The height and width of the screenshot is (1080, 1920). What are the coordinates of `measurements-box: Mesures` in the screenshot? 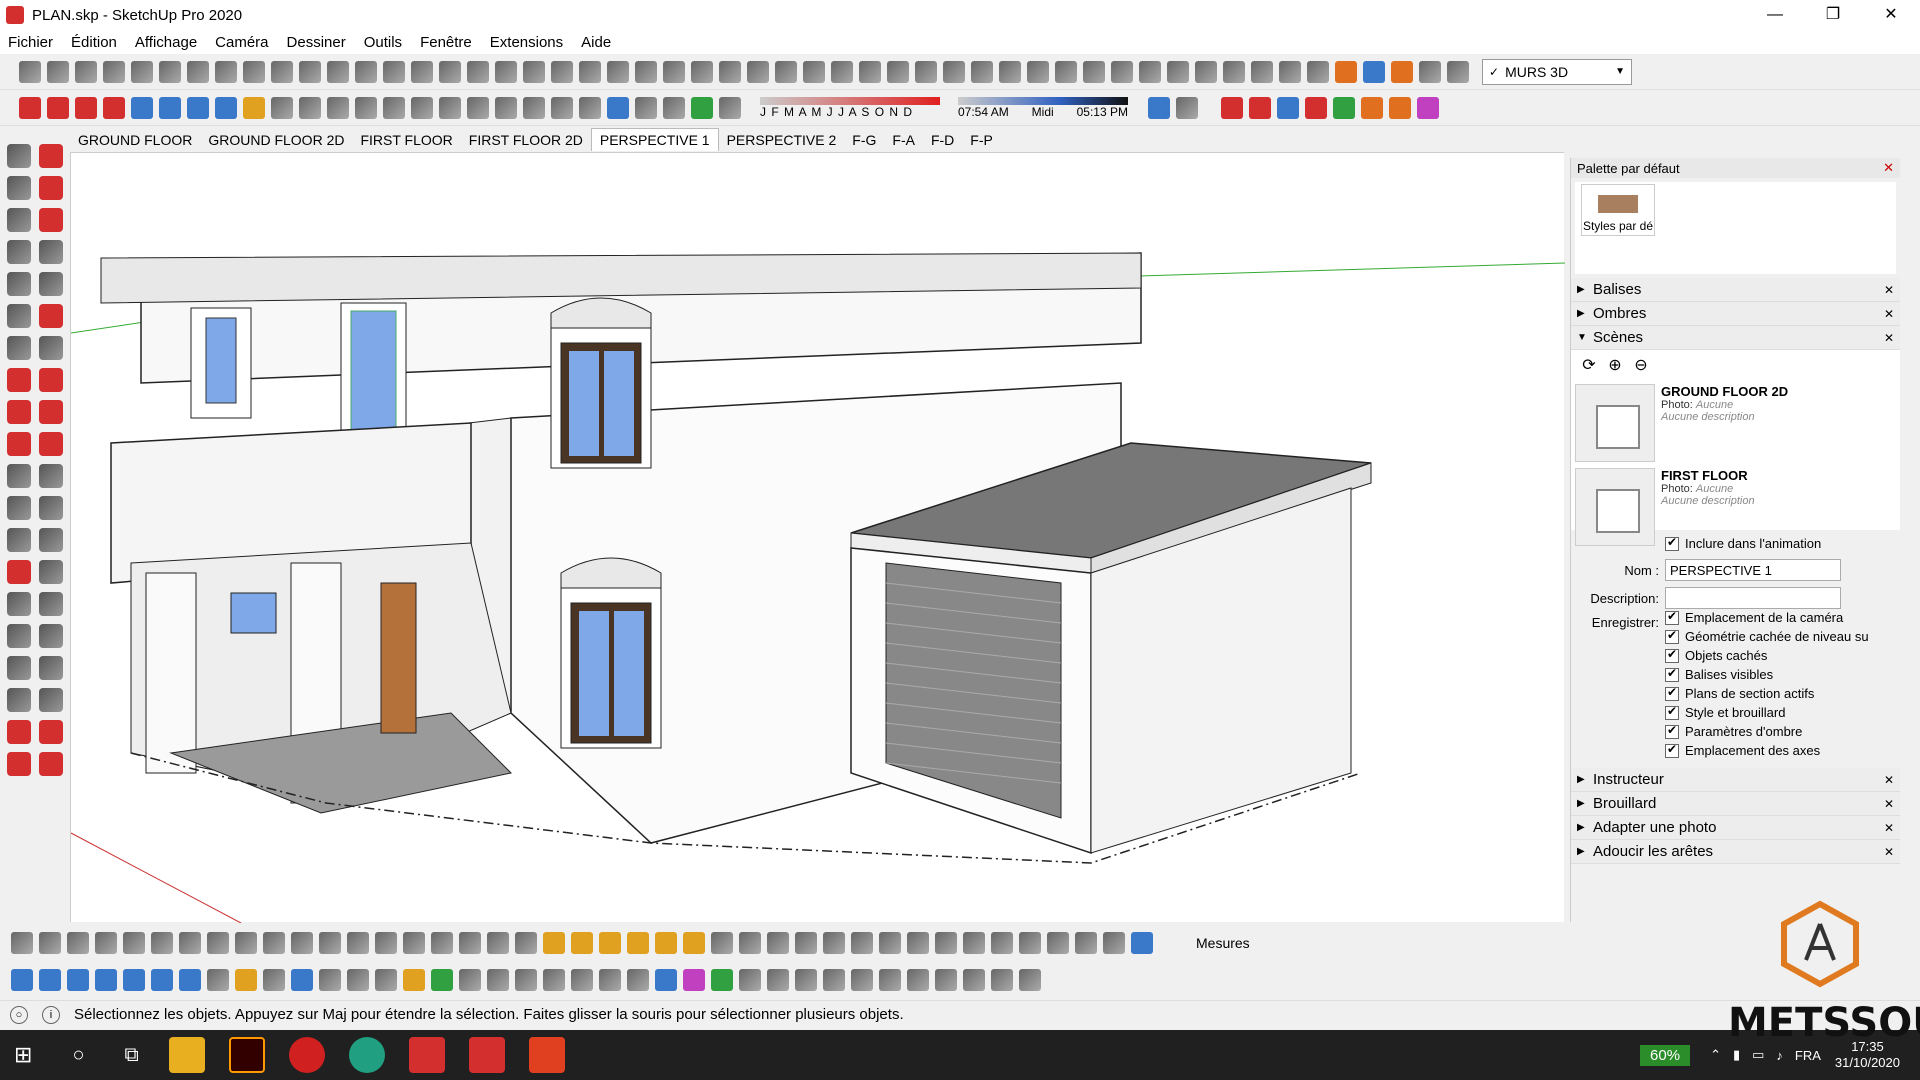 It's located at (1366, 943).